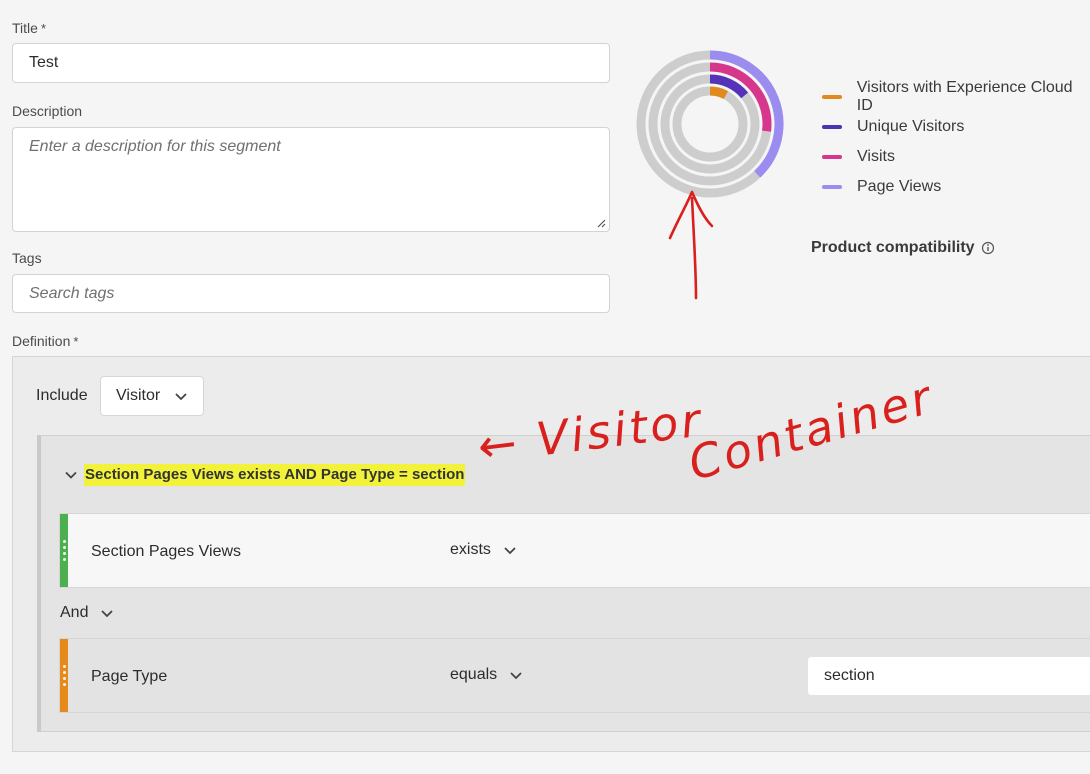  What do you see at coordinates (62, 395) in the screenshot?
I see `include-label: Include` at bounding box center [62, 395].